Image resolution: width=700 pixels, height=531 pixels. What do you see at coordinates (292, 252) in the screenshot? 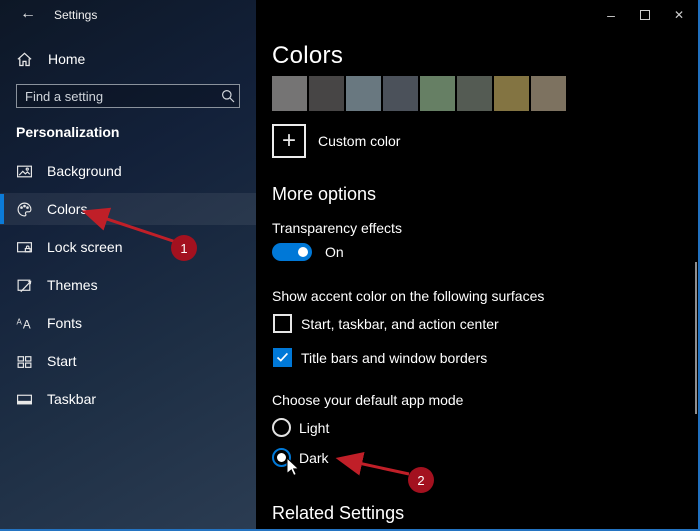
I see `transparency-toggle` at bounding box center [292, 252].